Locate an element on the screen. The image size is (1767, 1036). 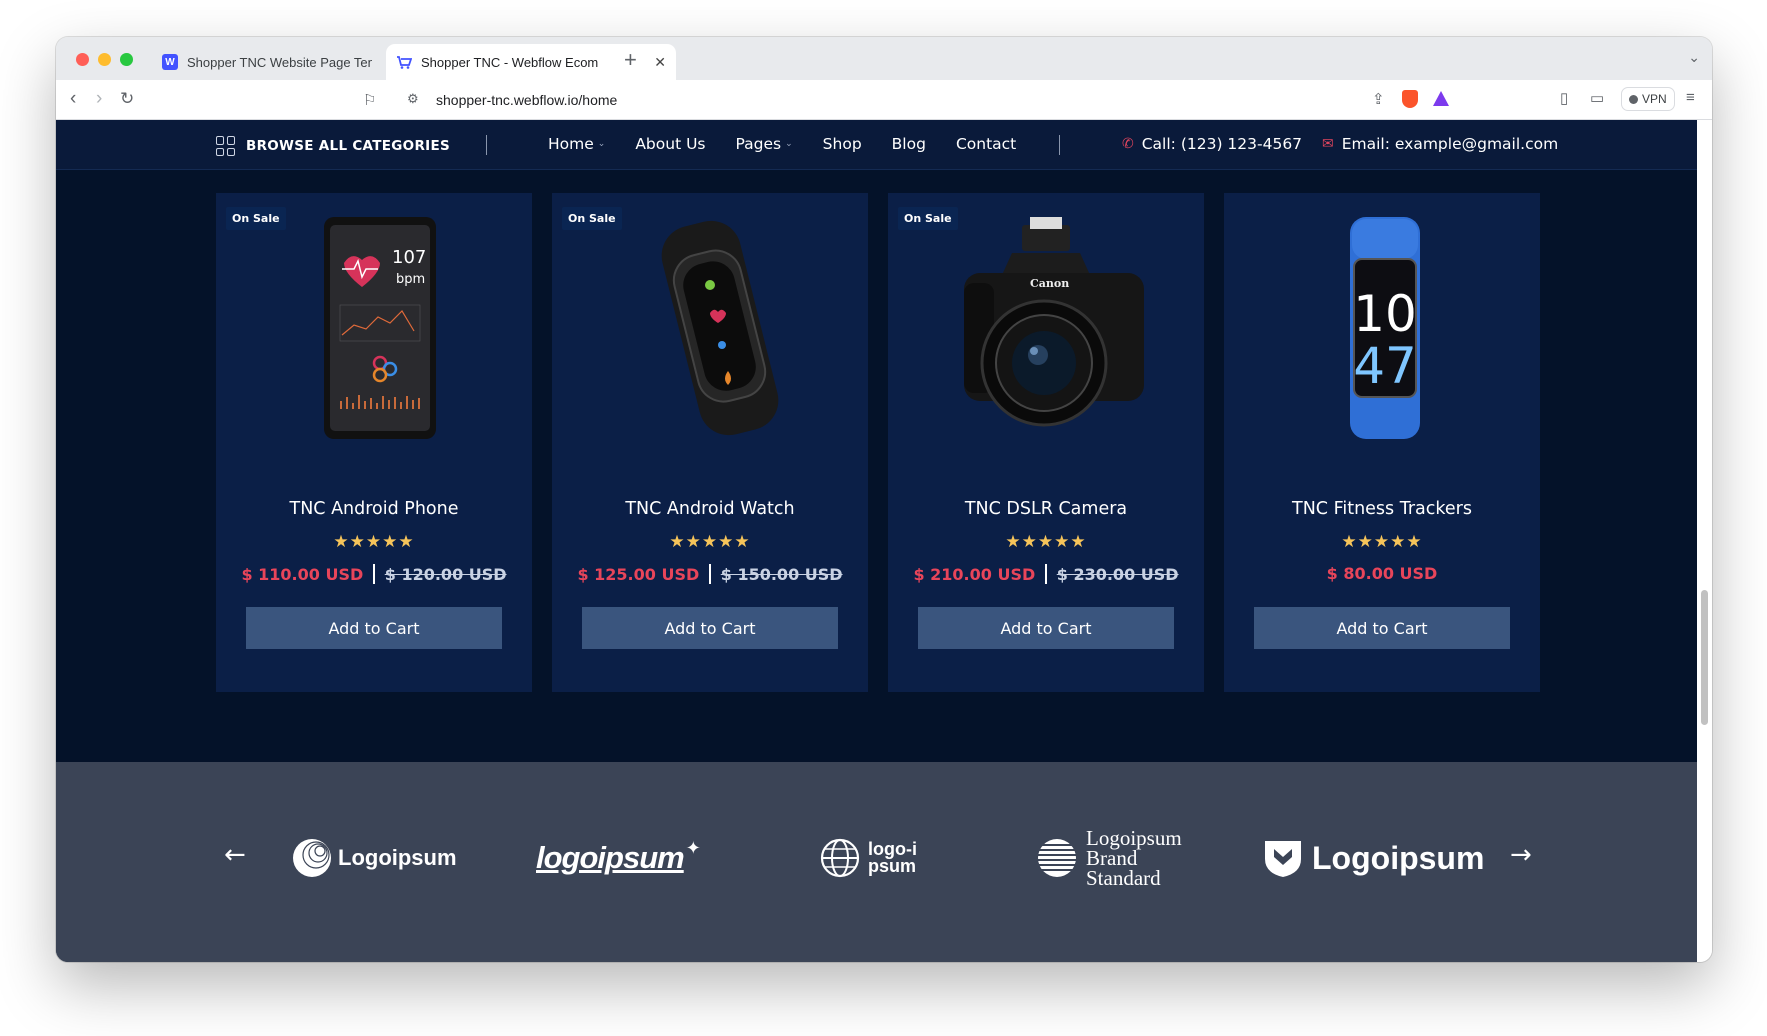
price-row: $ 110.00 USD $ 120.00 USD is located at coordinates (374, 574).